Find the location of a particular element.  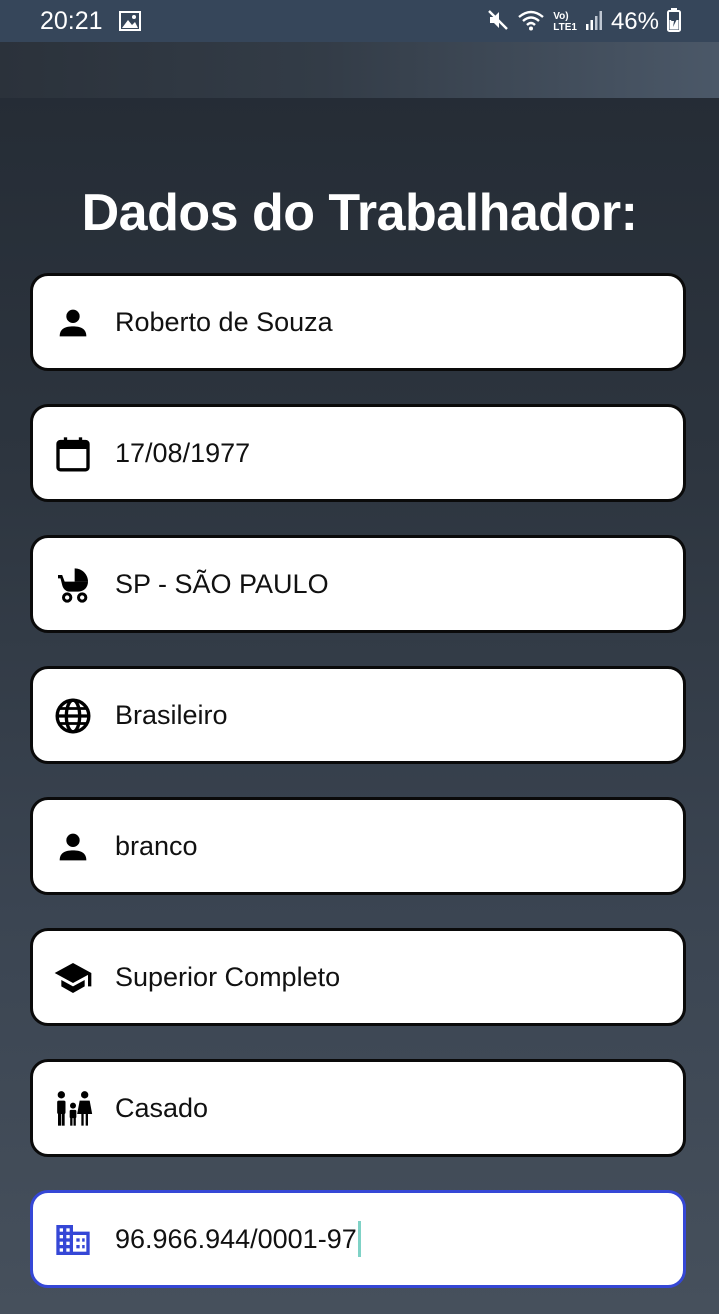

race-color-value: branco is located at coordinates (156, 846).